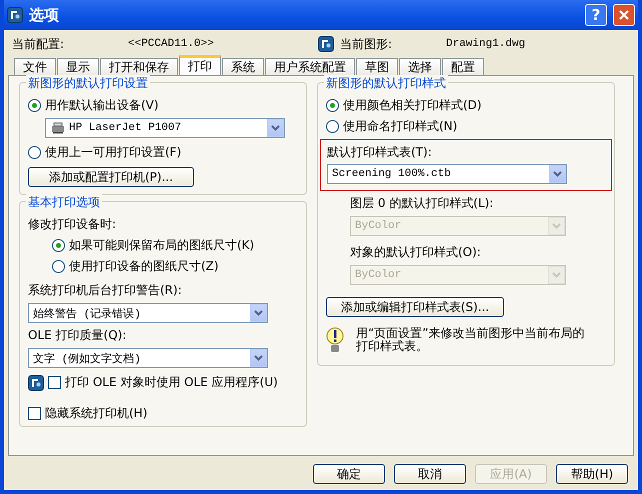  What do you see at coordinates (471, 340) in the screenshot?
I see `tip-text: 用“页面设置”来修改当前图形中当前布局的打印样式表。` at bounding box center [471, 340].